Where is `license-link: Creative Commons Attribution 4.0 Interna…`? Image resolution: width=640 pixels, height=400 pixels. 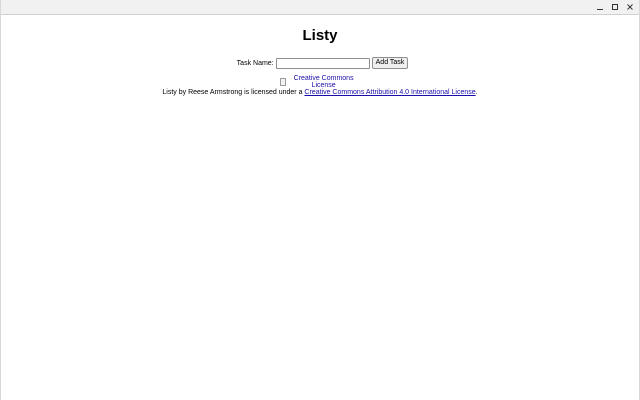 license-link: Creative Commons Attribution 4.0 Interna… is located at coordinates (389, 92).